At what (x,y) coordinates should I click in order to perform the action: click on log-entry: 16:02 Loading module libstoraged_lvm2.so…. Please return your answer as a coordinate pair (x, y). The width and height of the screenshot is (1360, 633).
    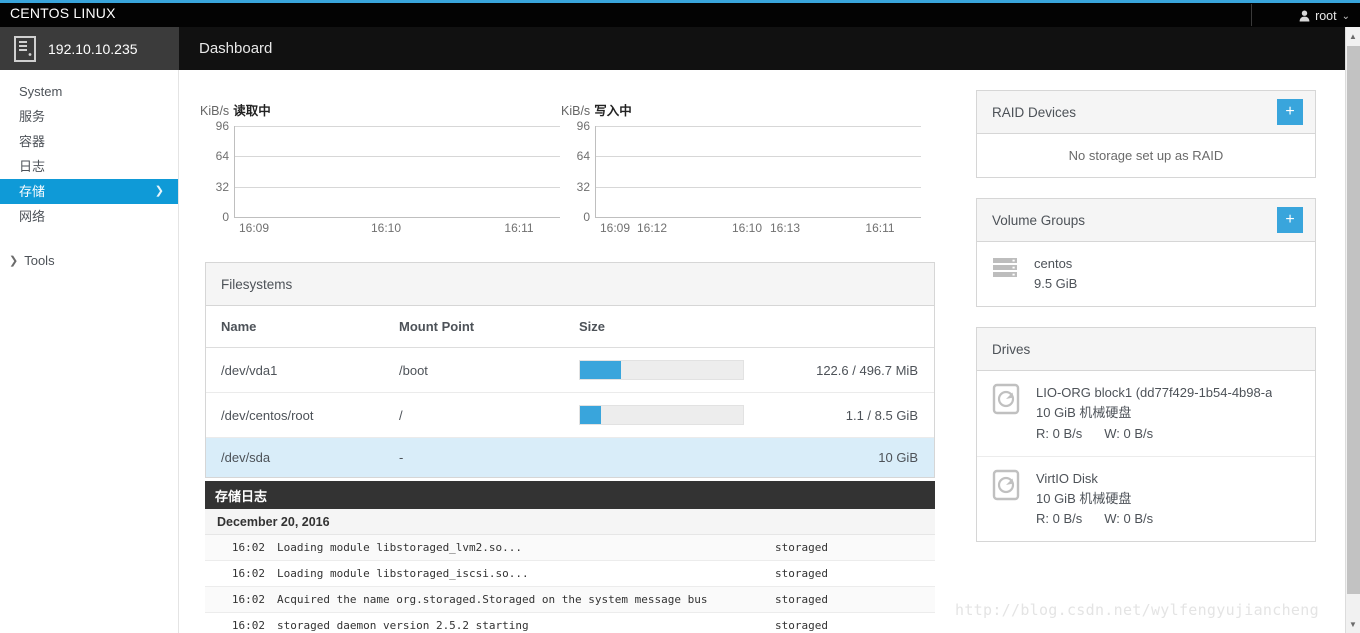
    Looking at the image, I should click on (570, 548).